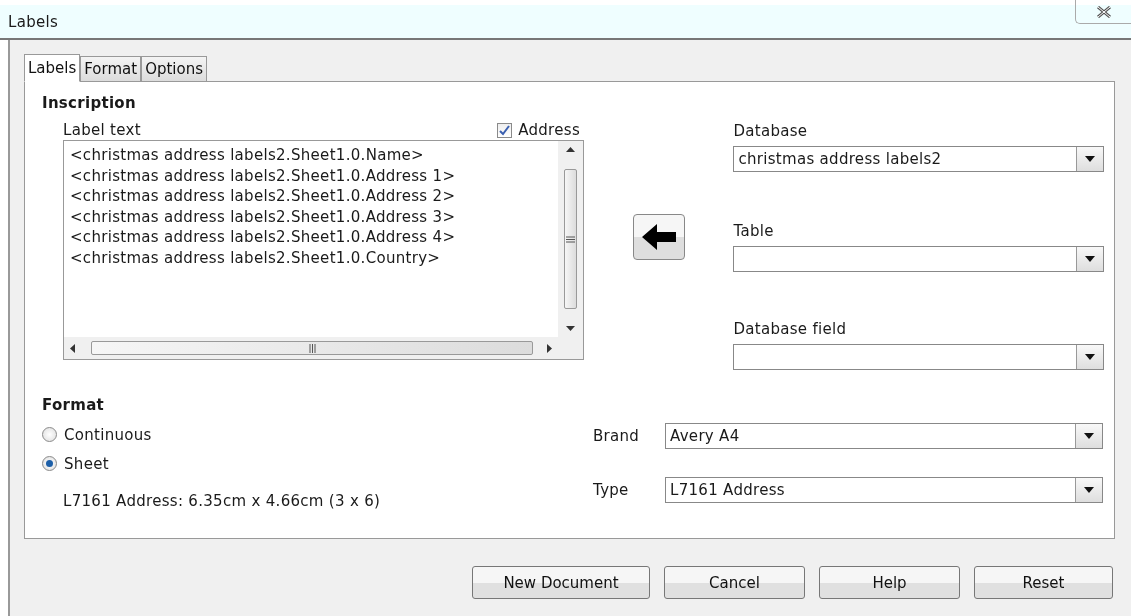  What do you see at coordinates (918, 259) in the screenshot?
I see `table-dropdown` at bounding box center [918, 259].